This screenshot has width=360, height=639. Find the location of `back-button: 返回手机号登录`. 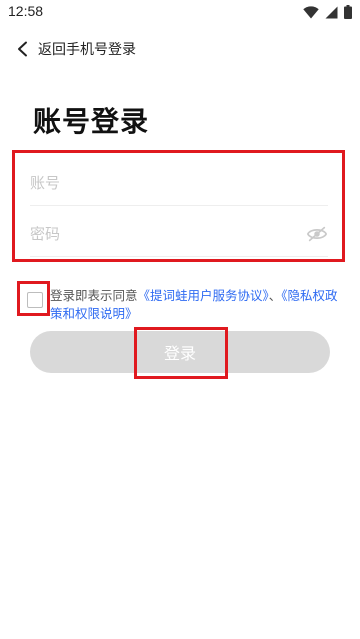

back-button: 返回手机号登录 is located at coordinates (75, 49).